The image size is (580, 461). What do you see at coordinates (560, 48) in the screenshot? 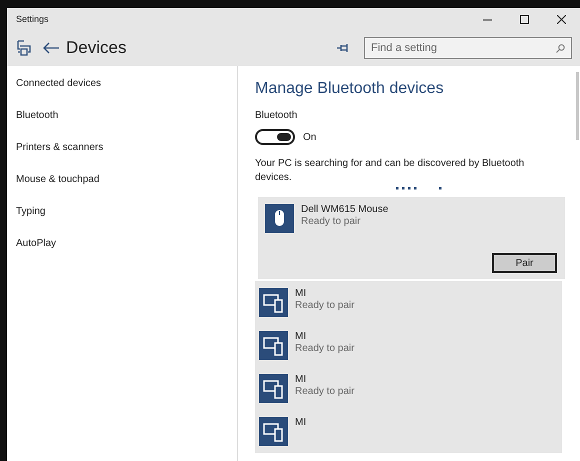
I see `search-icon` at bounding box center [560, 48].